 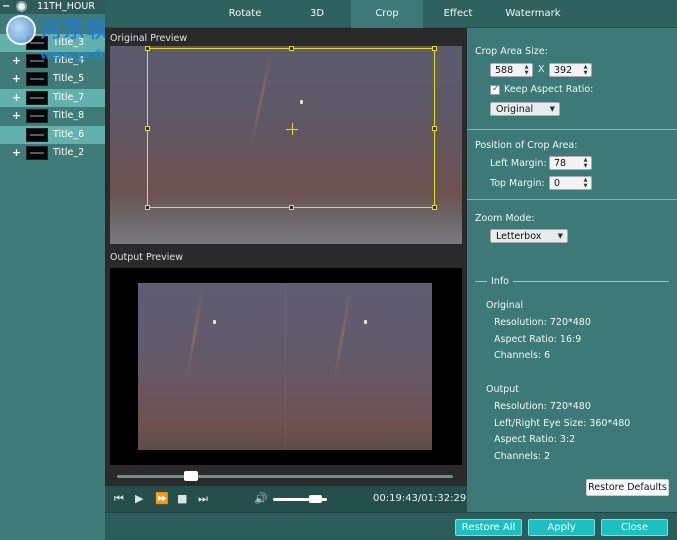 I want to click on original-preview-label: Original Preview, so click(x=149, y=38).